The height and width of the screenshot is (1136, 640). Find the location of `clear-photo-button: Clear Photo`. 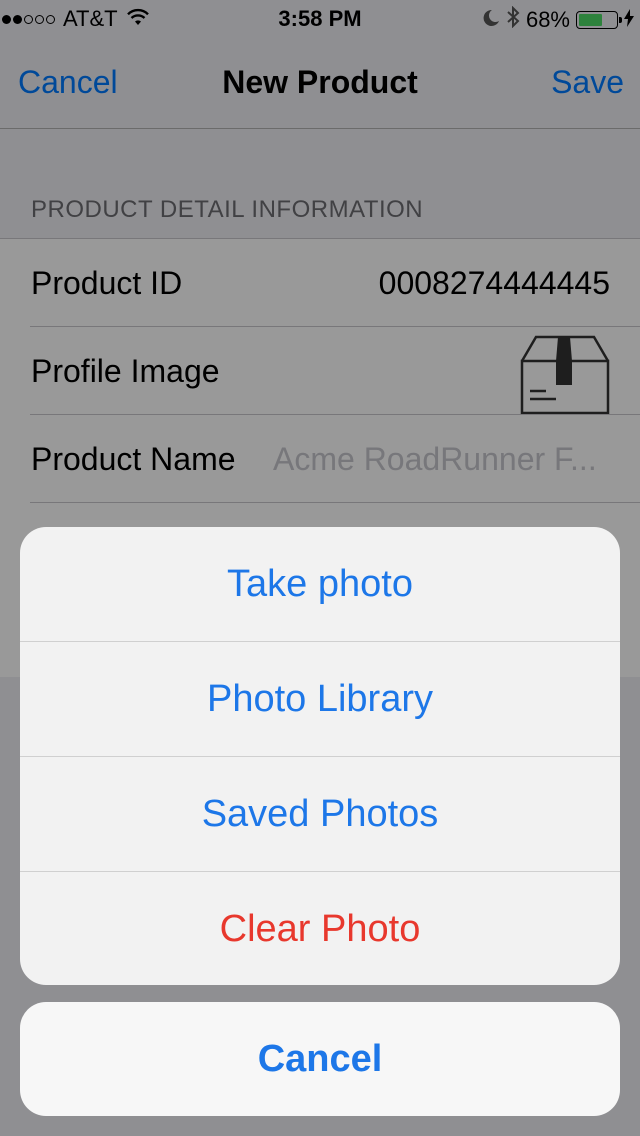

clear-photo-button: Clear Photo is located at coordinates (320, 928).